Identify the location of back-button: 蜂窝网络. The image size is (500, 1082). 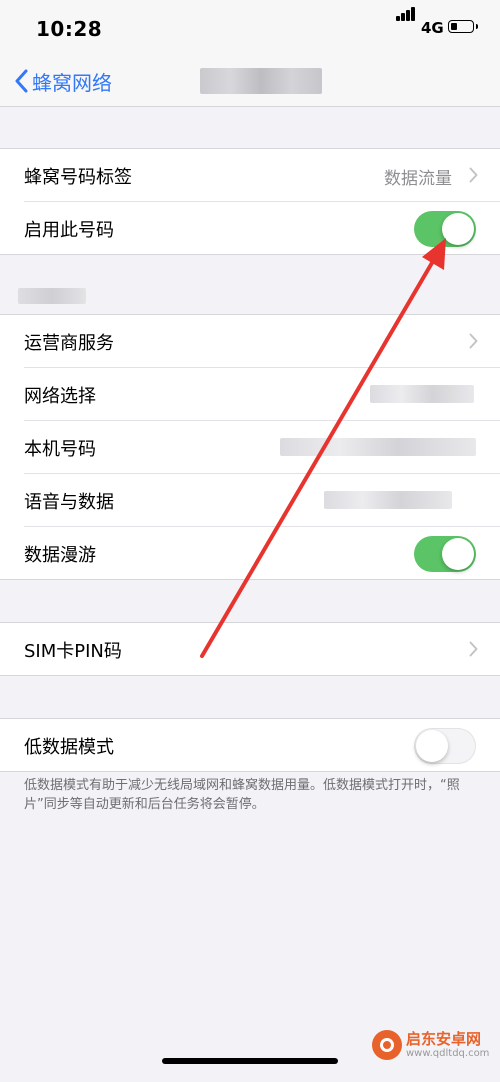
(63, 81).